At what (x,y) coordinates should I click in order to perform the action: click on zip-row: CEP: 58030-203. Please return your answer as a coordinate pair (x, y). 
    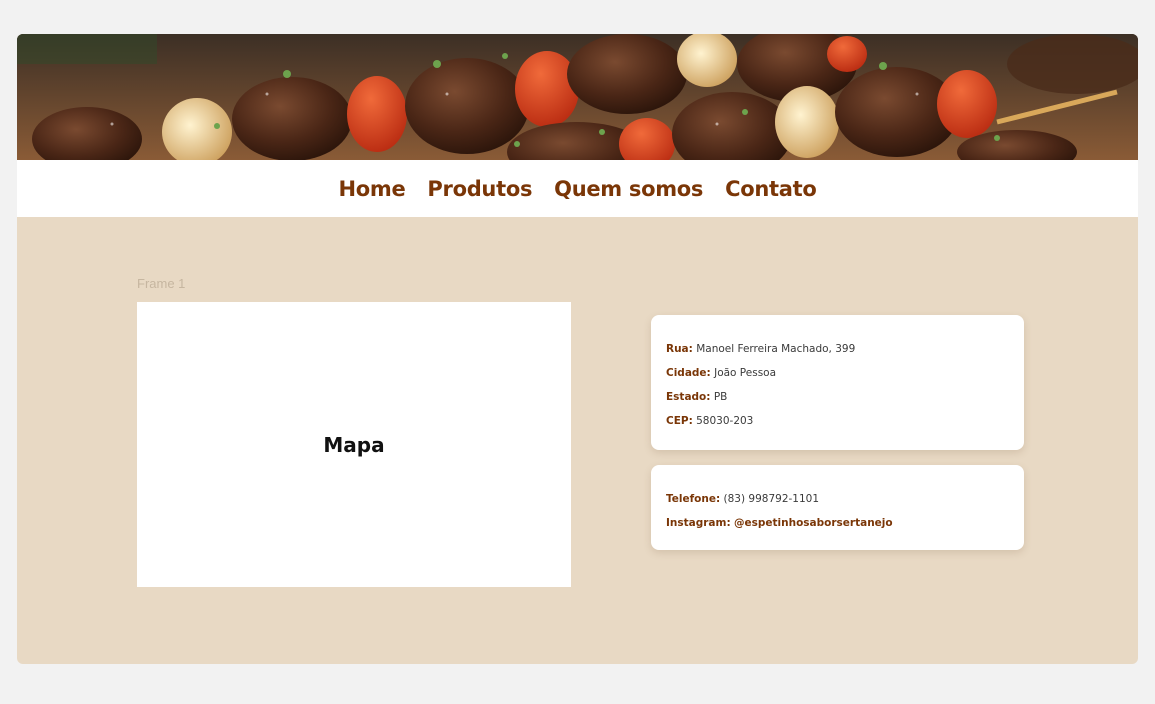
    Looking at the image, I should click on (837, 421).